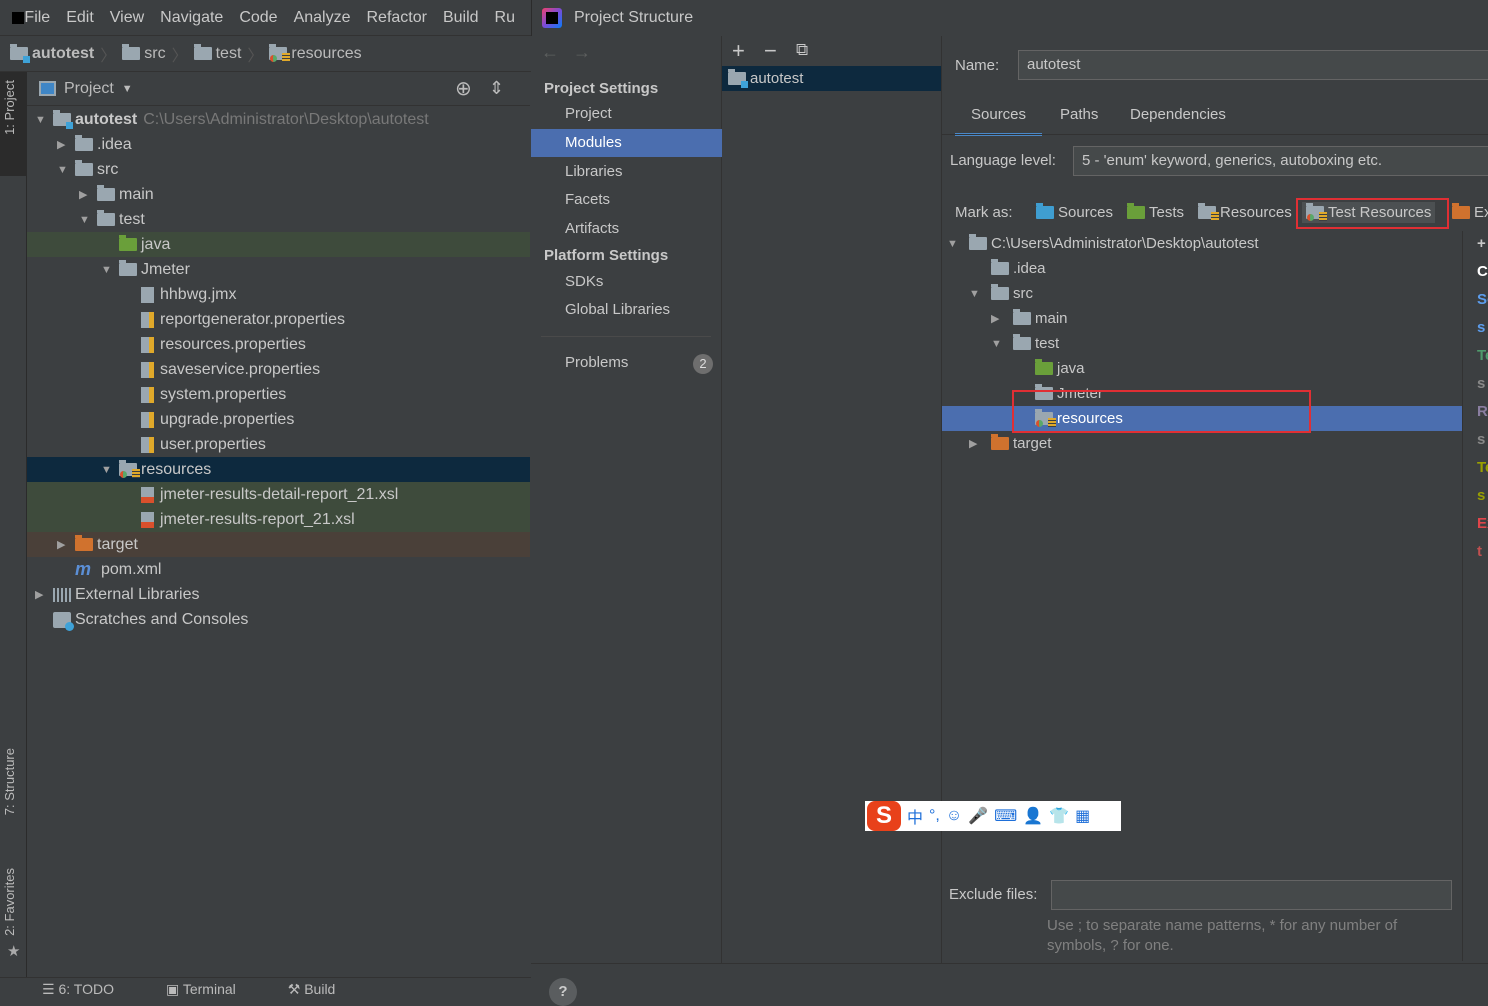  Describe the element at coordinates (278, 469) in the screenshot. I see `tree-item: ▼resources` at that location.